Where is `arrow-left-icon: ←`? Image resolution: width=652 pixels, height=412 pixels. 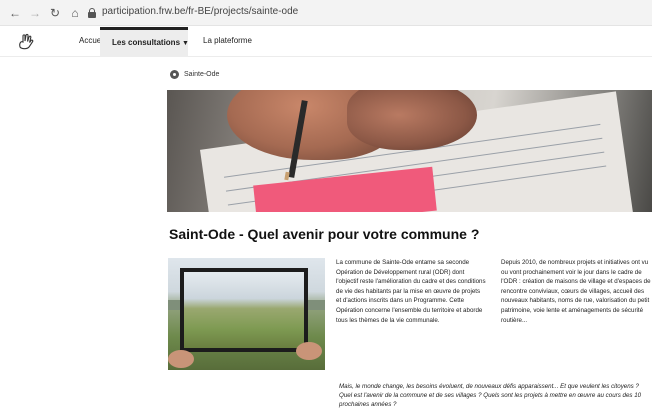
arrow-left-icon: ← is located at coordinates (15, 13).